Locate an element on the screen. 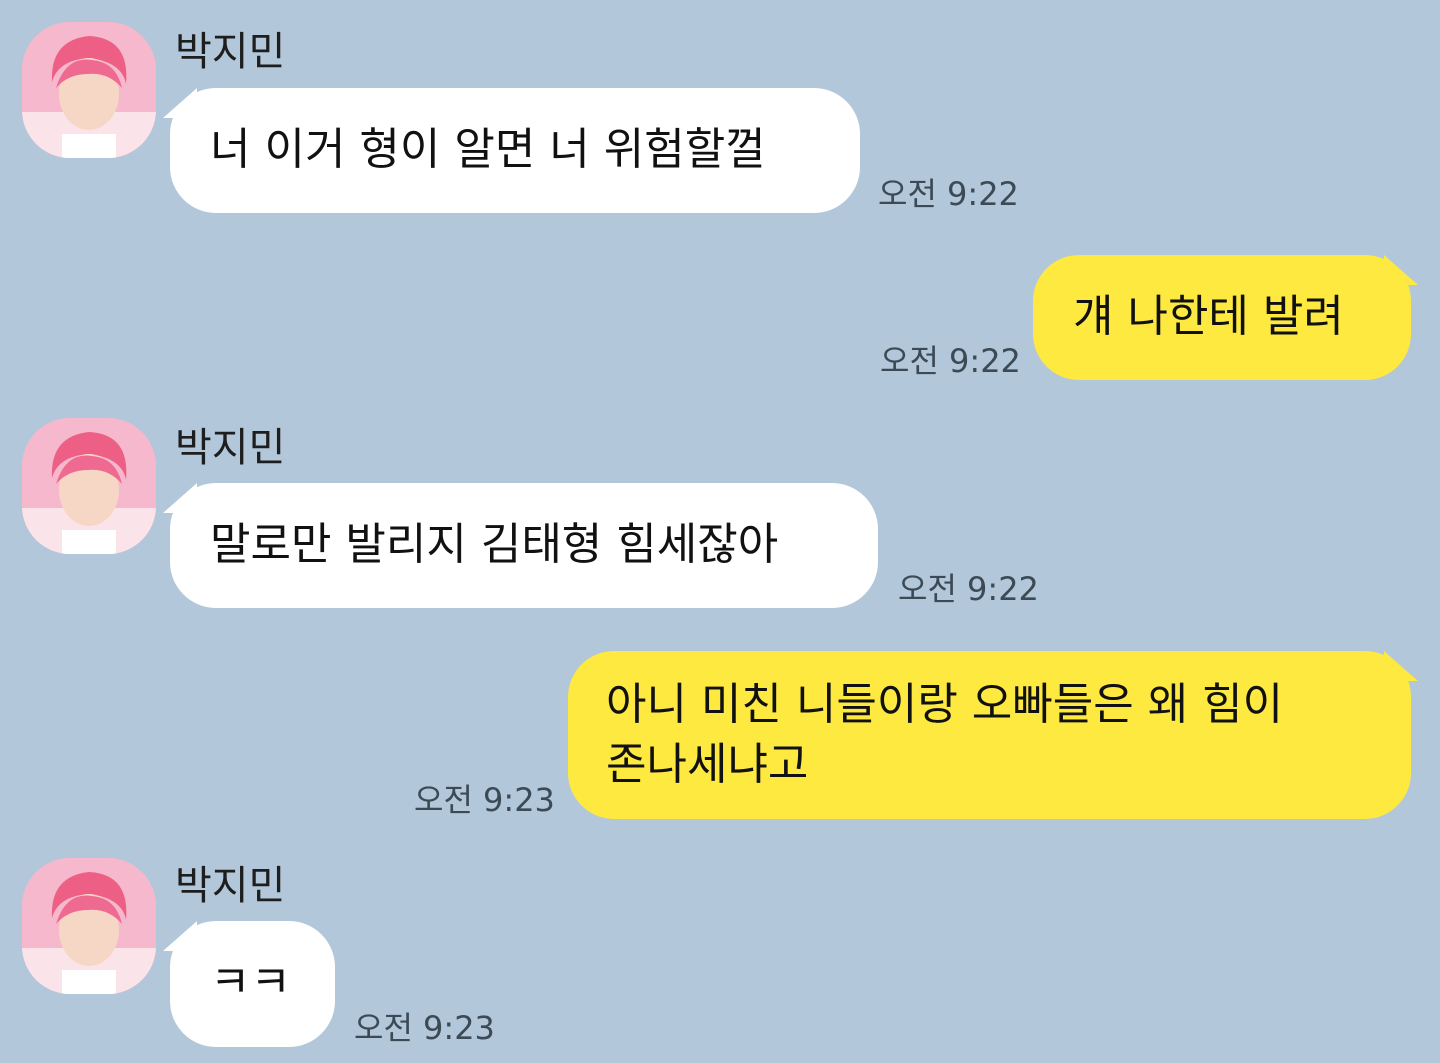 Image resolution: width=1440 pixels, height=1063 pixels. message-text: ㅋㅋ is located at coordinates (250, 982).